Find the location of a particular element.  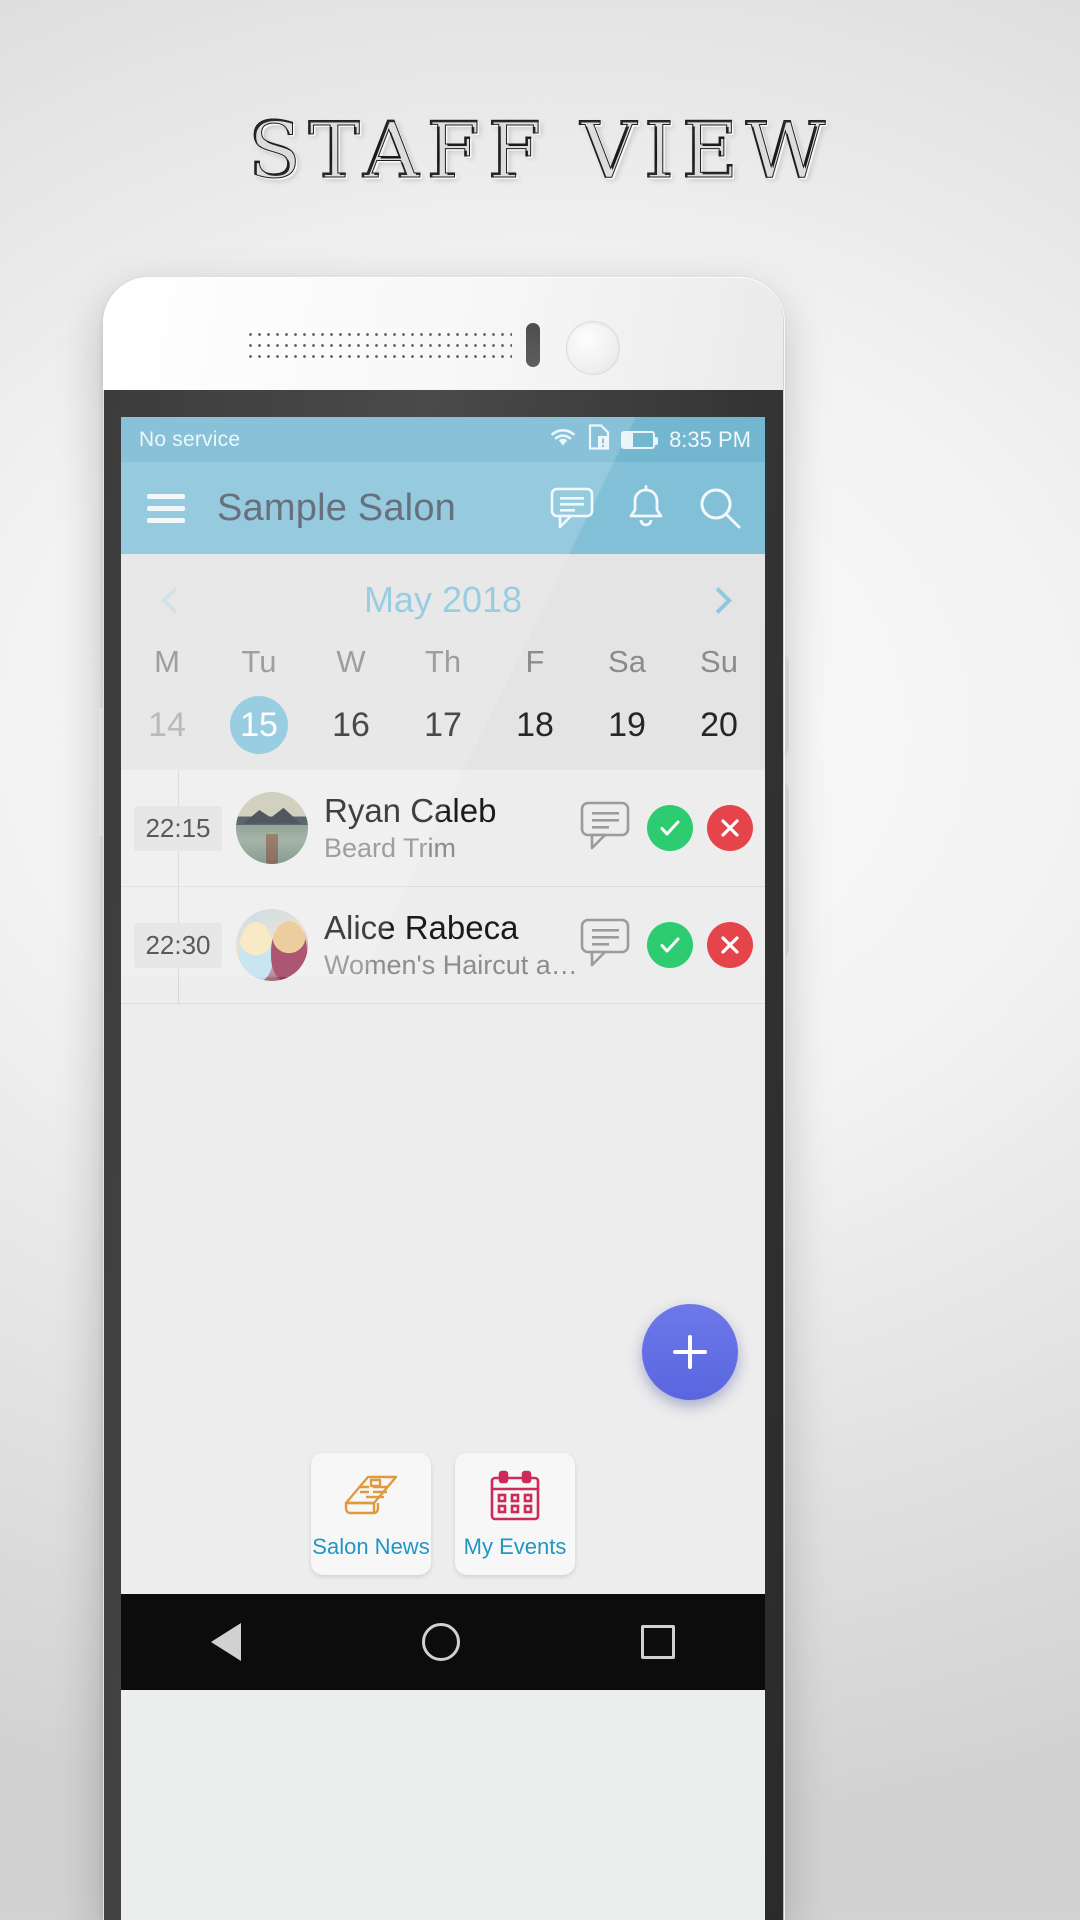

weekday-label: W is located at coordinates (351, 661).